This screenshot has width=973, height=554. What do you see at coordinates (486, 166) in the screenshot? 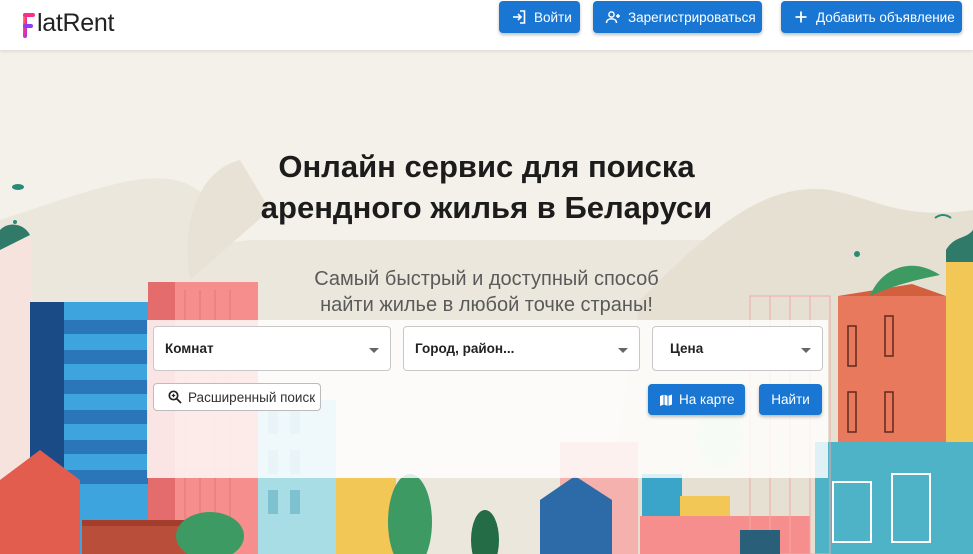
I see `hero-title-line-1: Онлайн сервис для поиска` at bounding box center [486, 166].